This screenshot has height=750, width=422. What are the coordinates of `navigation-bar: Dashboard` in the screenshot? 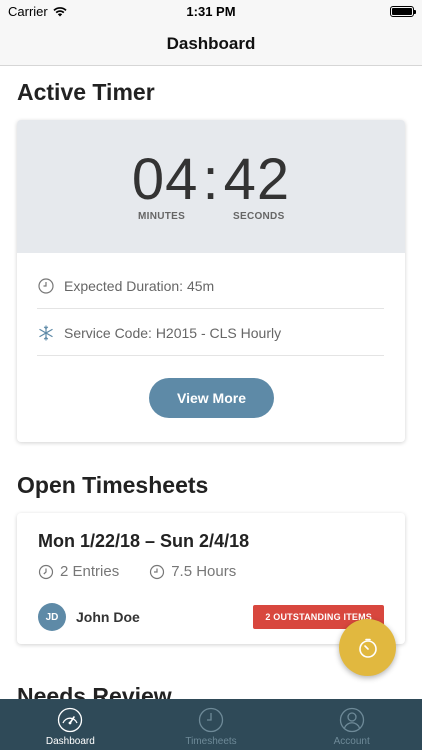 It's located at (211, 44).